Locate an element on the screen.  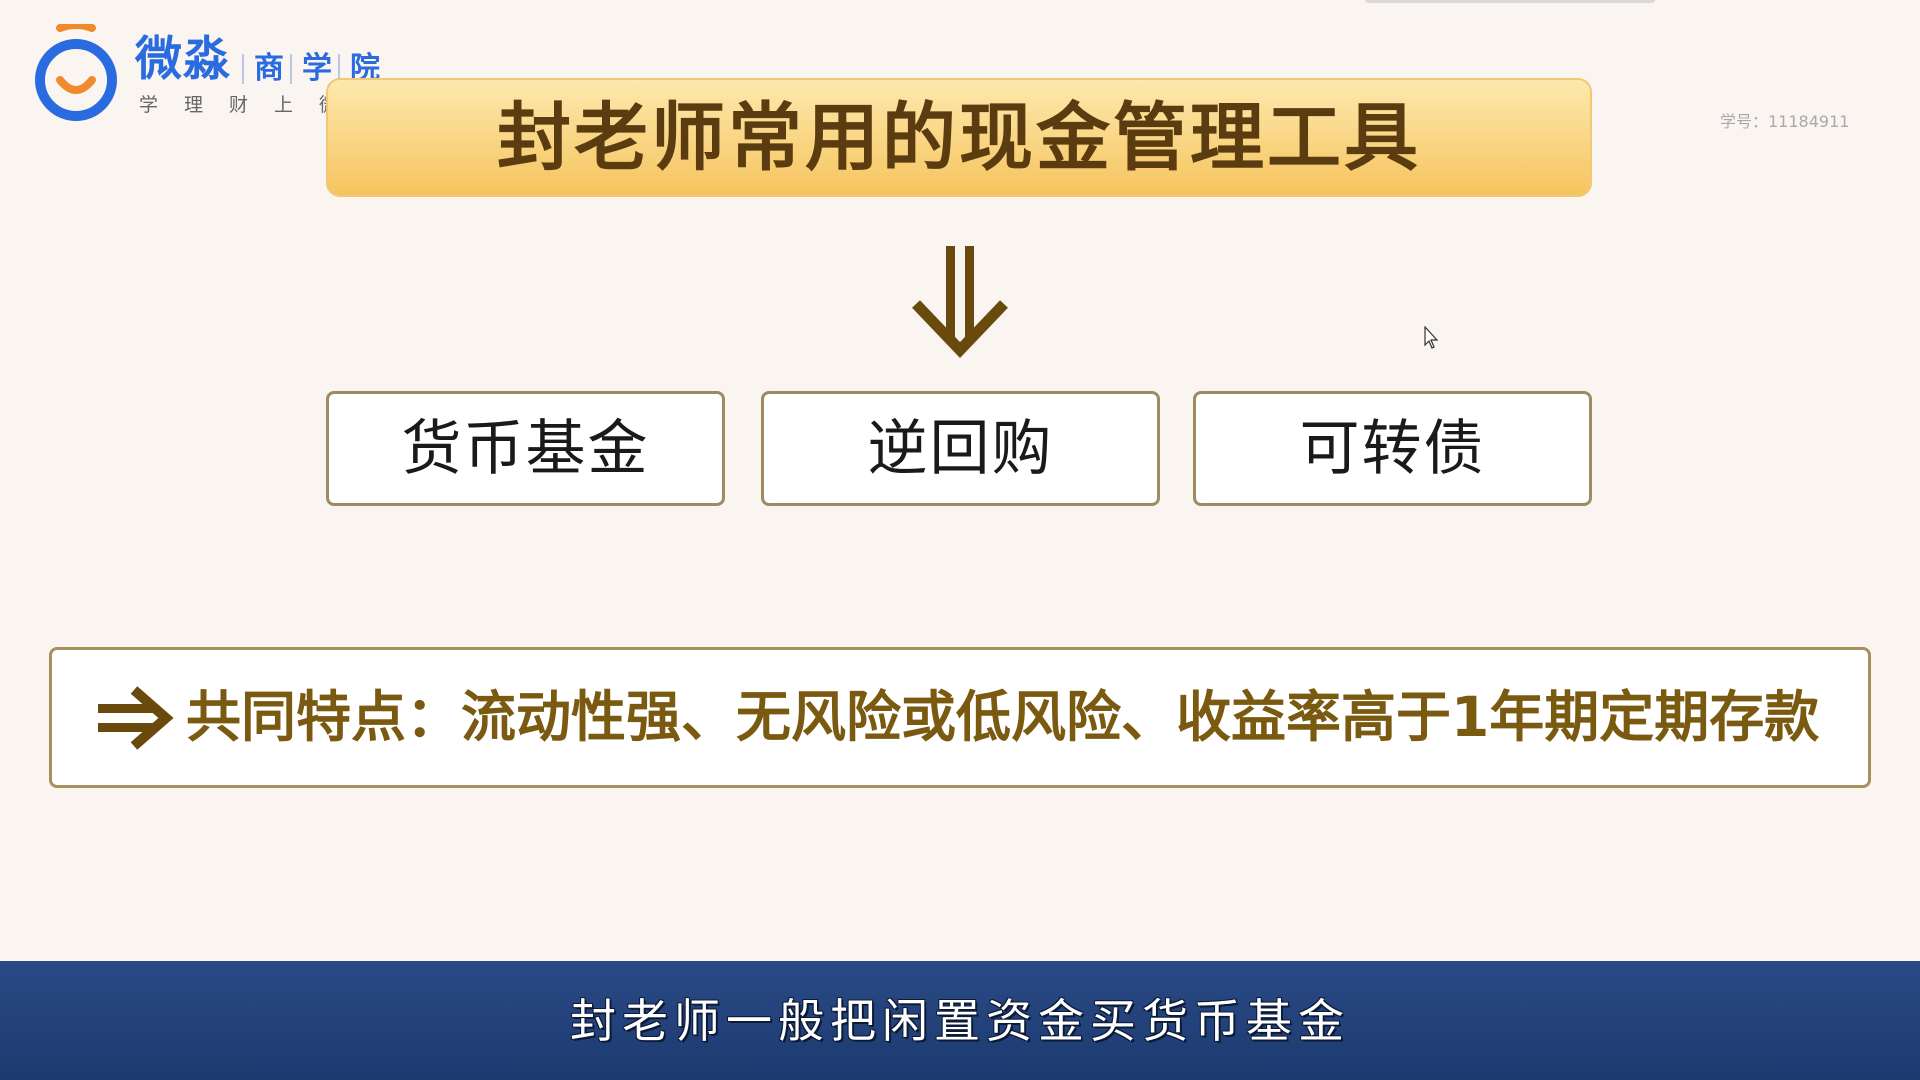
common-features-box: 共同特点：流动性强、无风险或低风险、收益率高于1年期定期存款 is located at coordinates (960, 717).